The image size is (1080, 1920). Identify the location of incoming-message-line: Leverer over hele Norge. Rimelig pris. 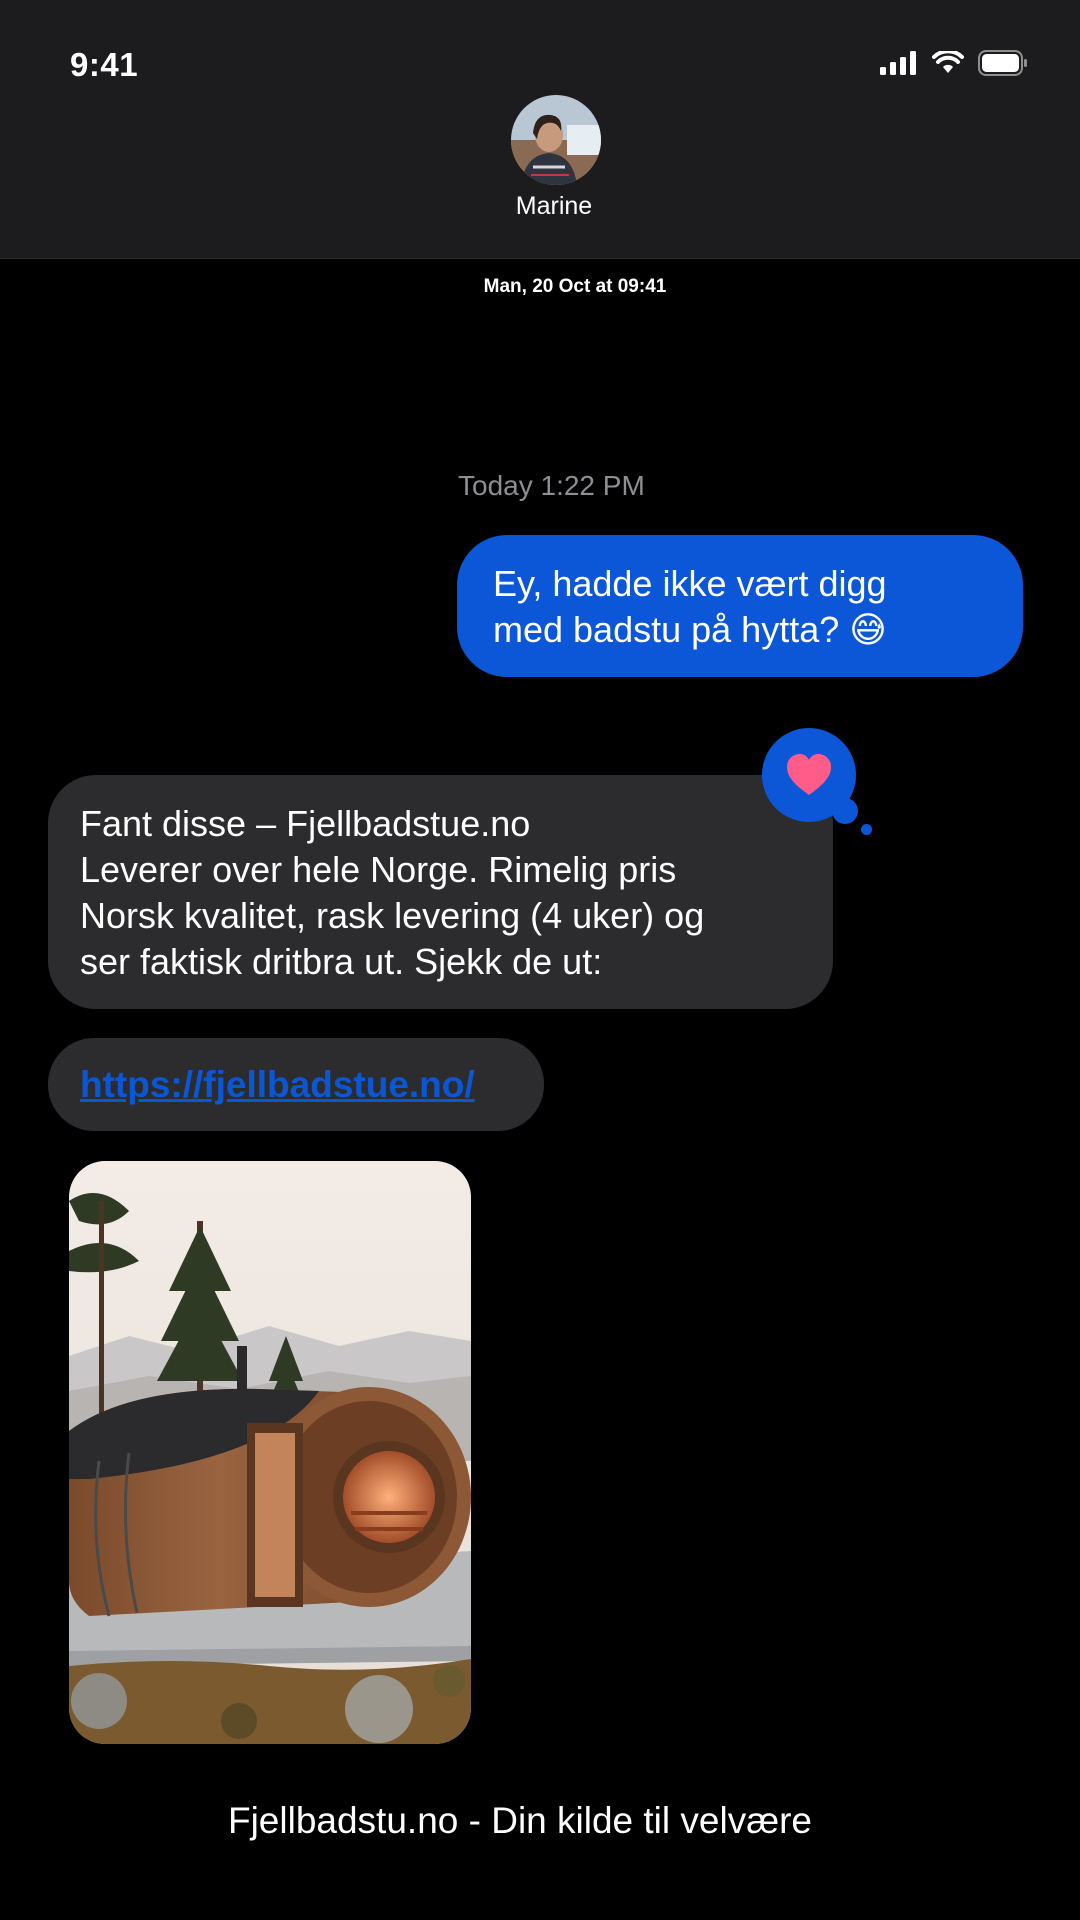
(378, 869).